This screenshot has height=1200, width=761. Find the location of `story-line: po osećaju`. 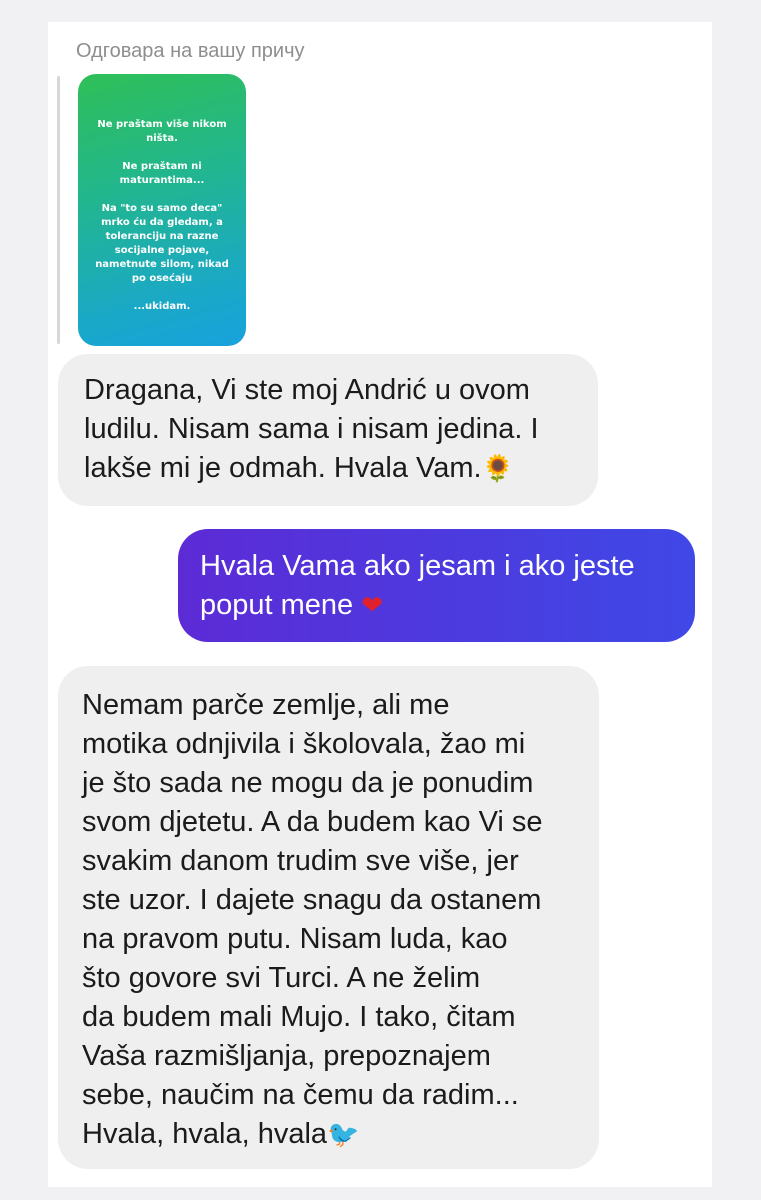

story-line: po osećaju is located at coordinates (162, 278).